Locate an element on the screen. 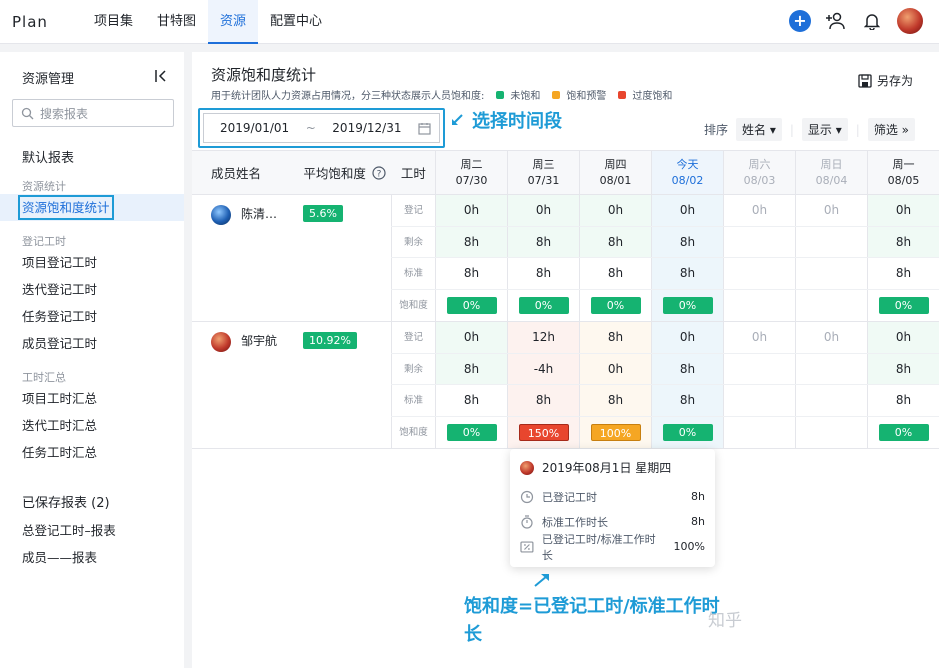 The height and width of the screenshot is (668, 939). collapse-icon is located at coordinates (161, 78).